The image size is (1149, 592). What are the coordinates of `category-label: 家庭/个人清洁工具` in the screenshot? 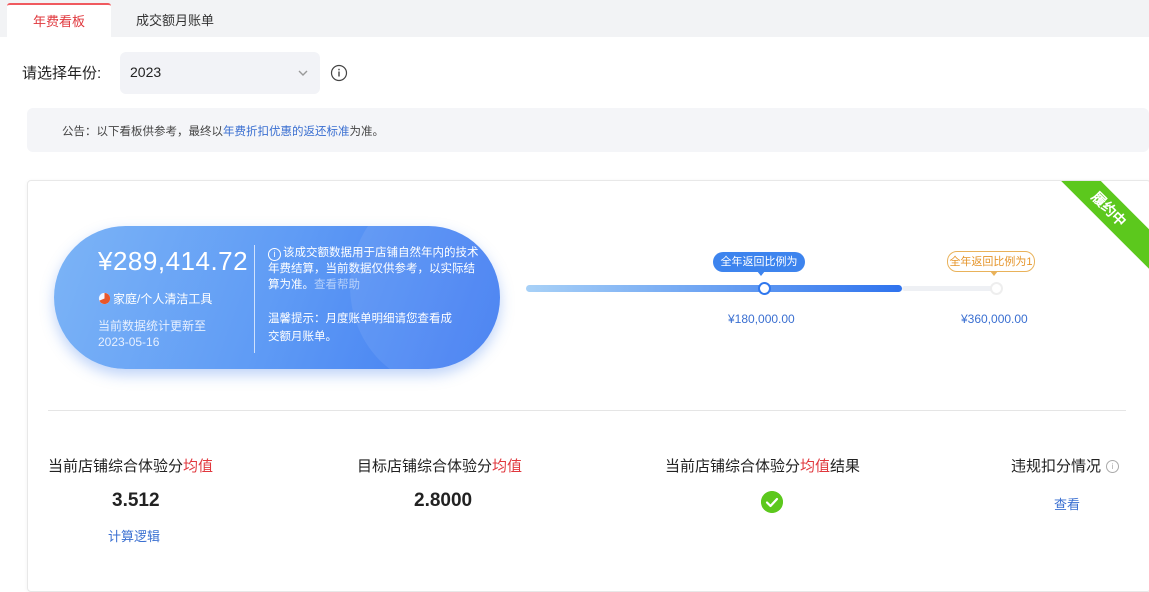 It's located at (155, 298).